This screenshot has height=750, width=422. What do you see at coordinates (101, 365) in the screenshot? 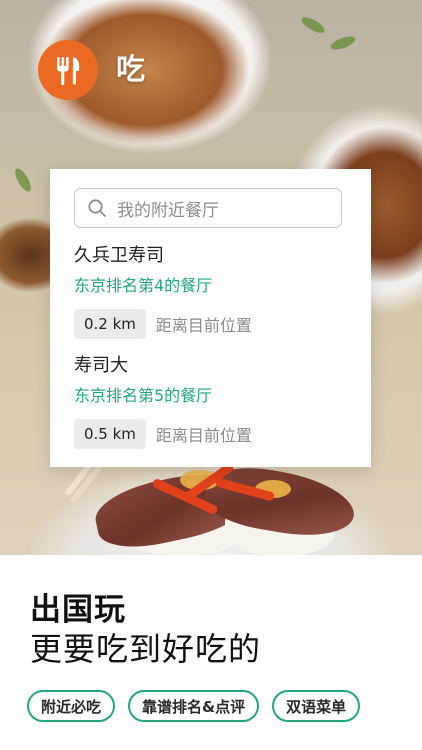
I see `restaurant-name: 寿司大` at bounding box center [101, 365].